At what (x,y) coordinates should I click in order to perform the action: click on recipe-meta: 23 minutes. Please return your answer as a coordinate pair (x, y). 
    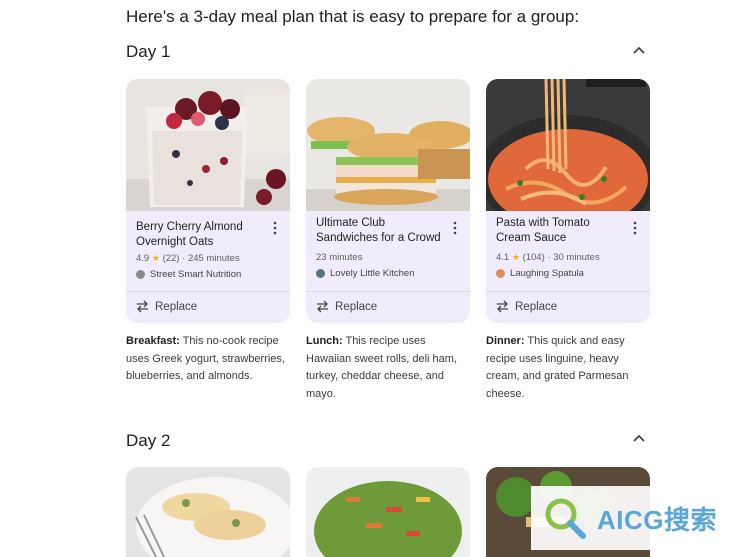
    Looking at the image, I should click on (339, 257).